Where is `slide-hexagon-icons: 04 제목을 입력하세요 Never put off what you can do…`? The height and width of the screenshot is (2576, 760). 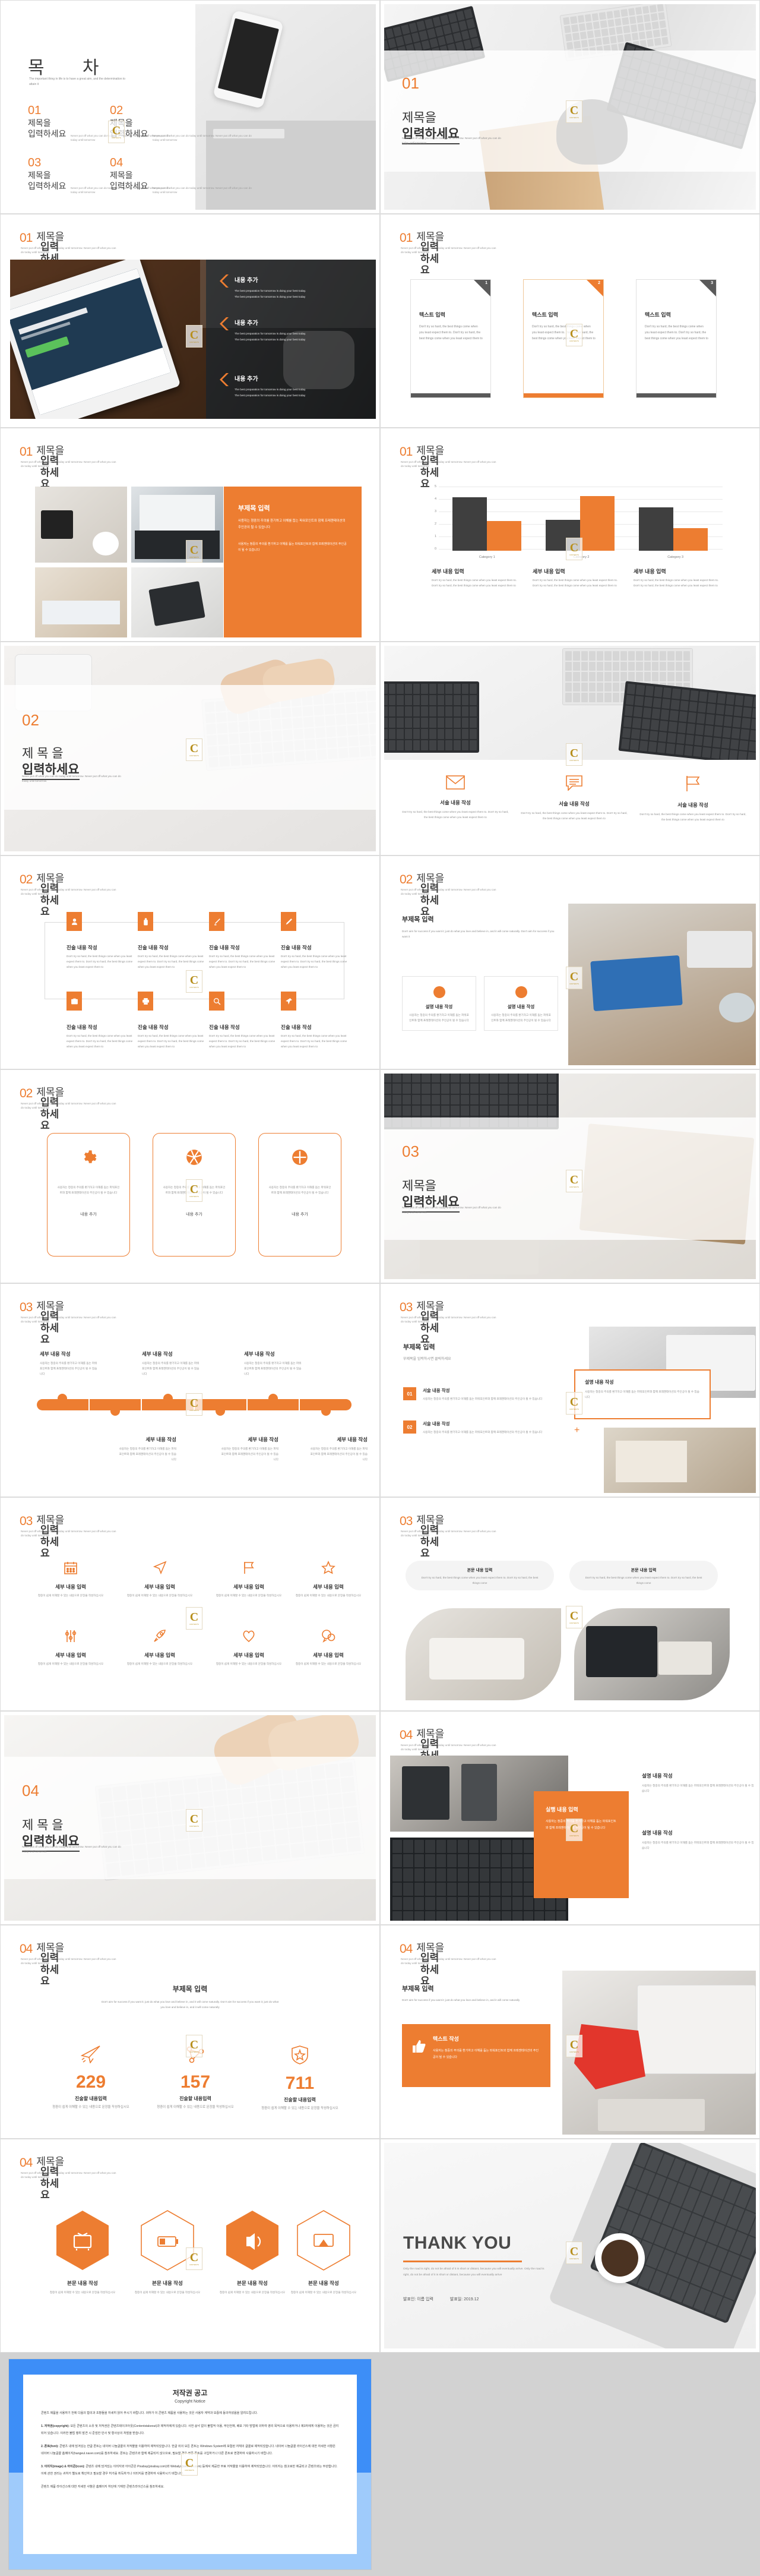 slide-hexagon-icons: 04 제목을 입력하세요 Never put off what you can do… is located at coordinates (190, 2246).